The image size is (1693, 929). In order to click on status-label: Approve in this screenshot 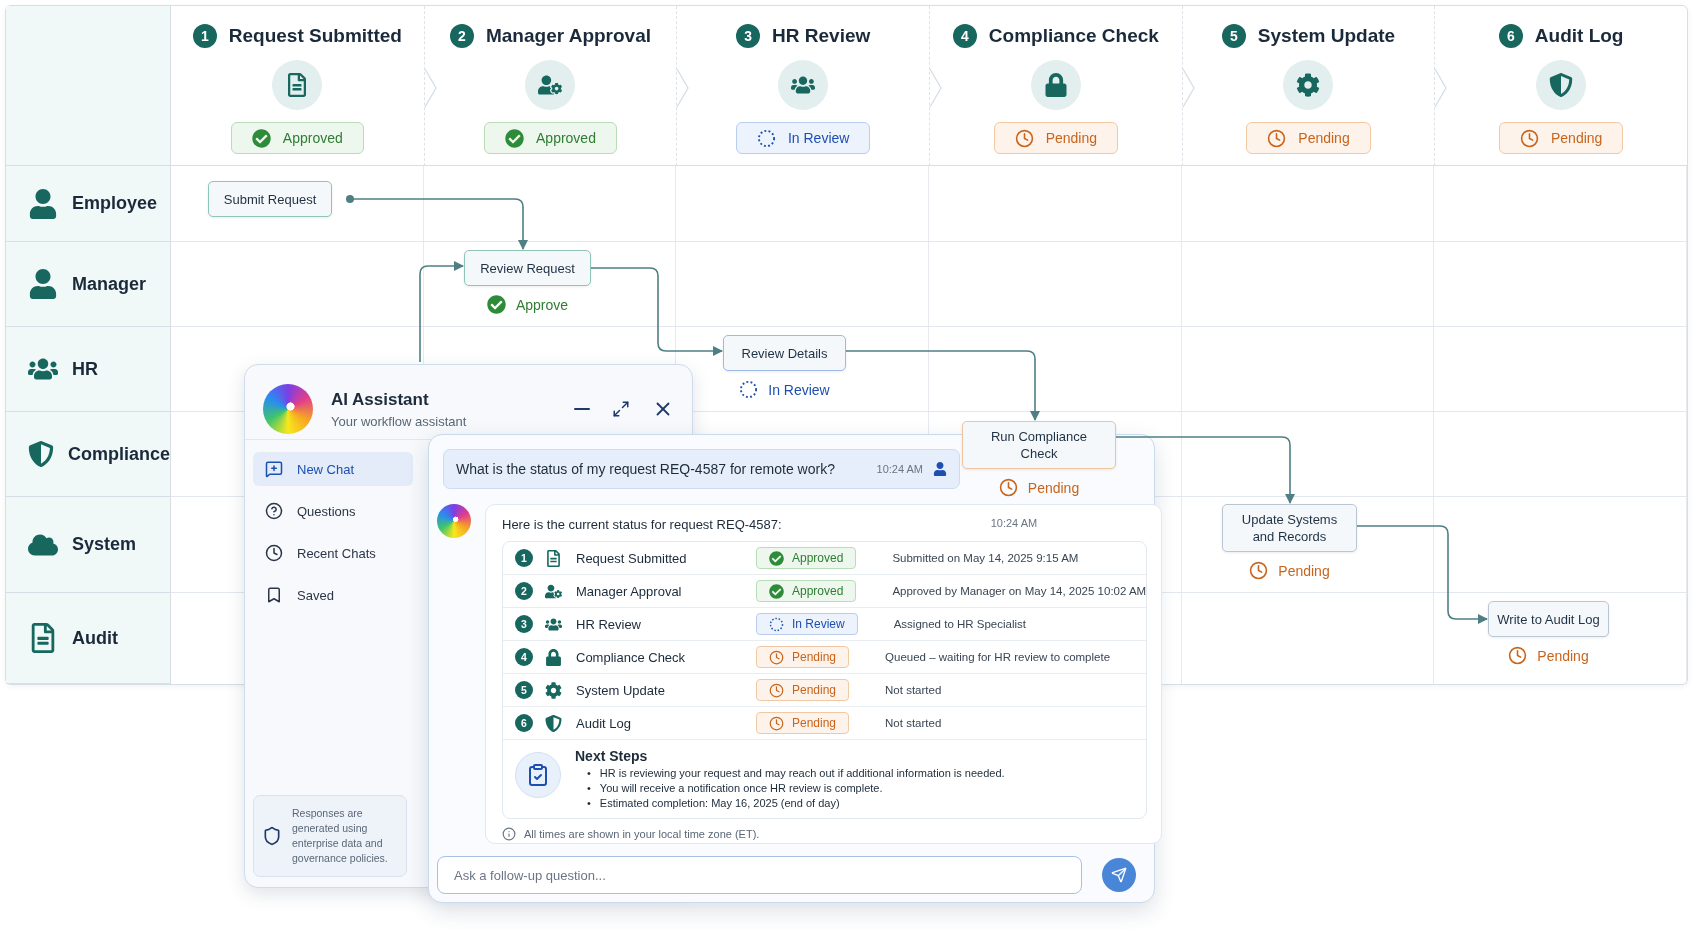, I will do `click(542, 304)`.